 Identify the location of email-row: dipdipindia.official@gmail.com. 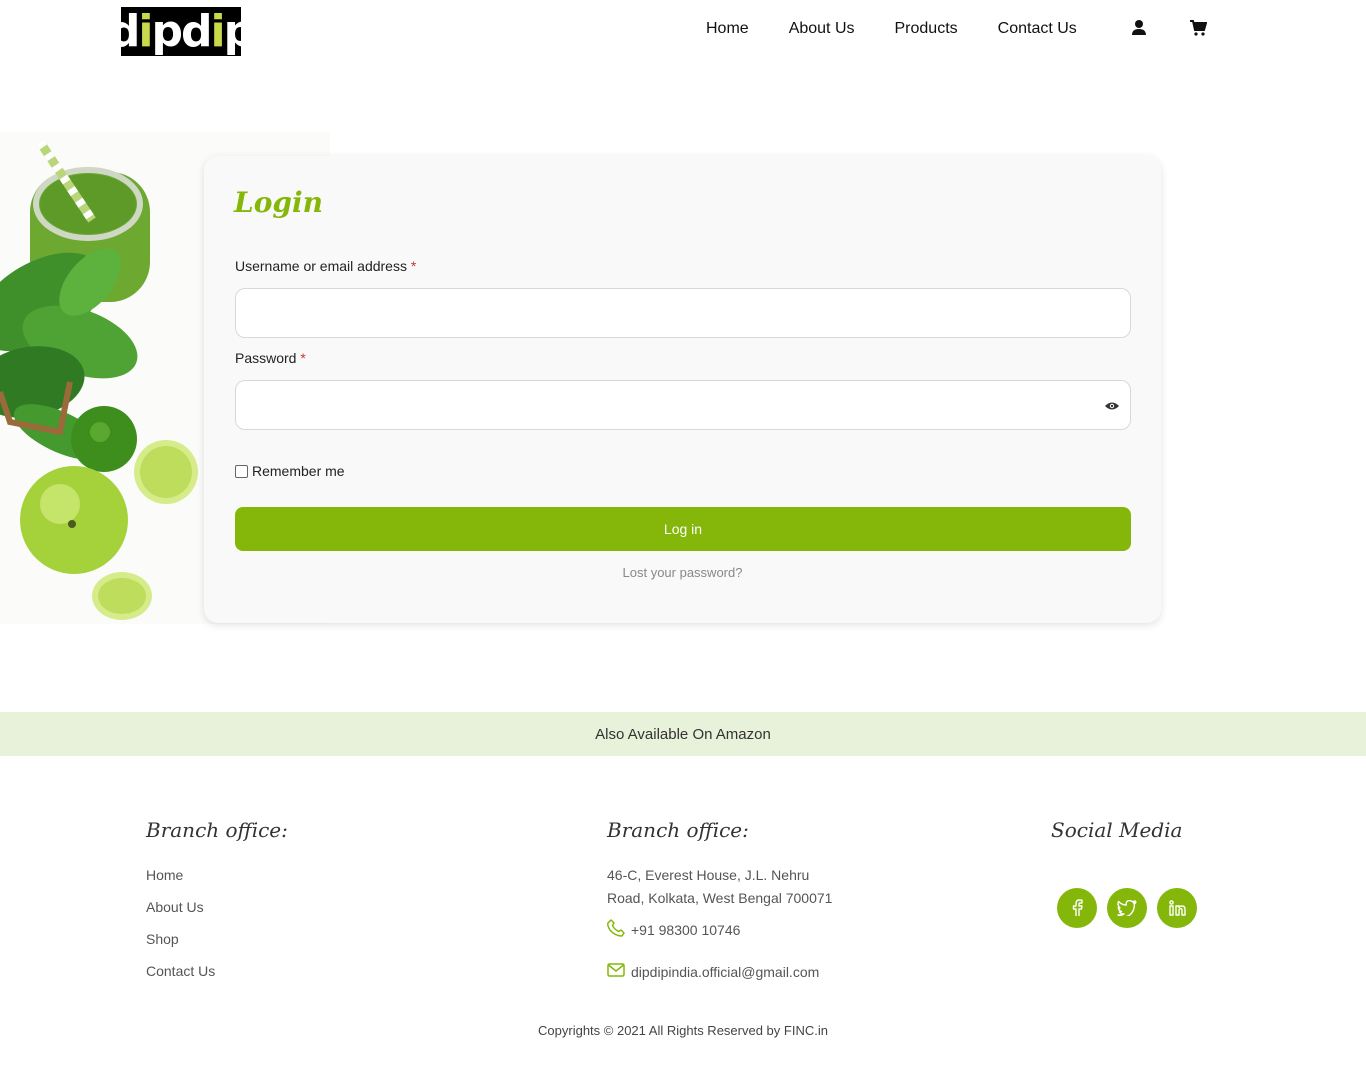
(713, 971).